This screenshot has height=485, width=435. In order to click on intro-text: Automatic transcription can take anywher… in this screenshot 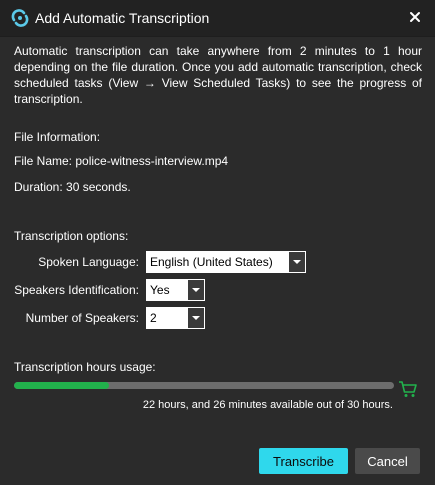, I will do `click(218, 75)`.